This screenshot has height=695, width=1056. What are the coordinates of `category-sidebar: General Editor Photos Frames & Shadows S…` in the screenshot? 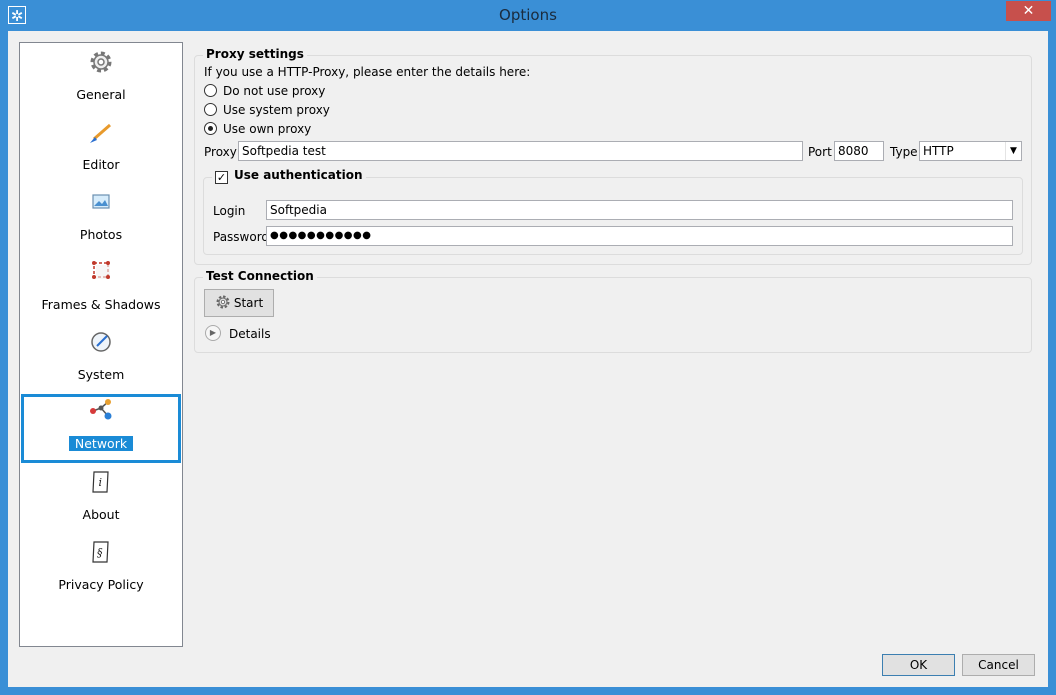 It's located at (101, 344).